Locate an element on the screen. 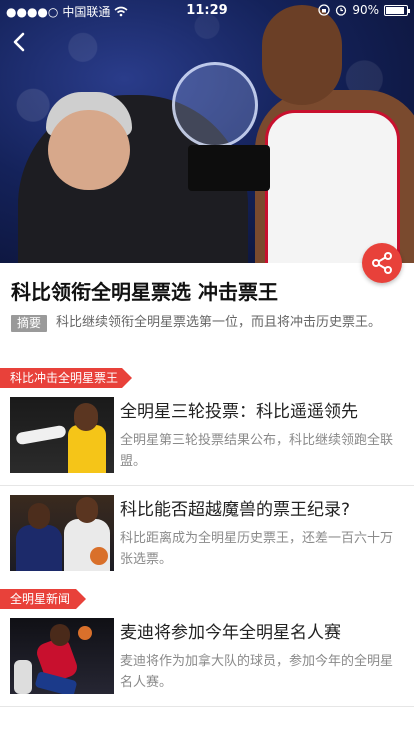 The width and height of the screenshot is (414, 736). news-item: 科比能否超越魔兽的票王纪录? 科比距离成为全明星历史票王，还差一百六十万张选票。 is located at coordinates (207, 535).